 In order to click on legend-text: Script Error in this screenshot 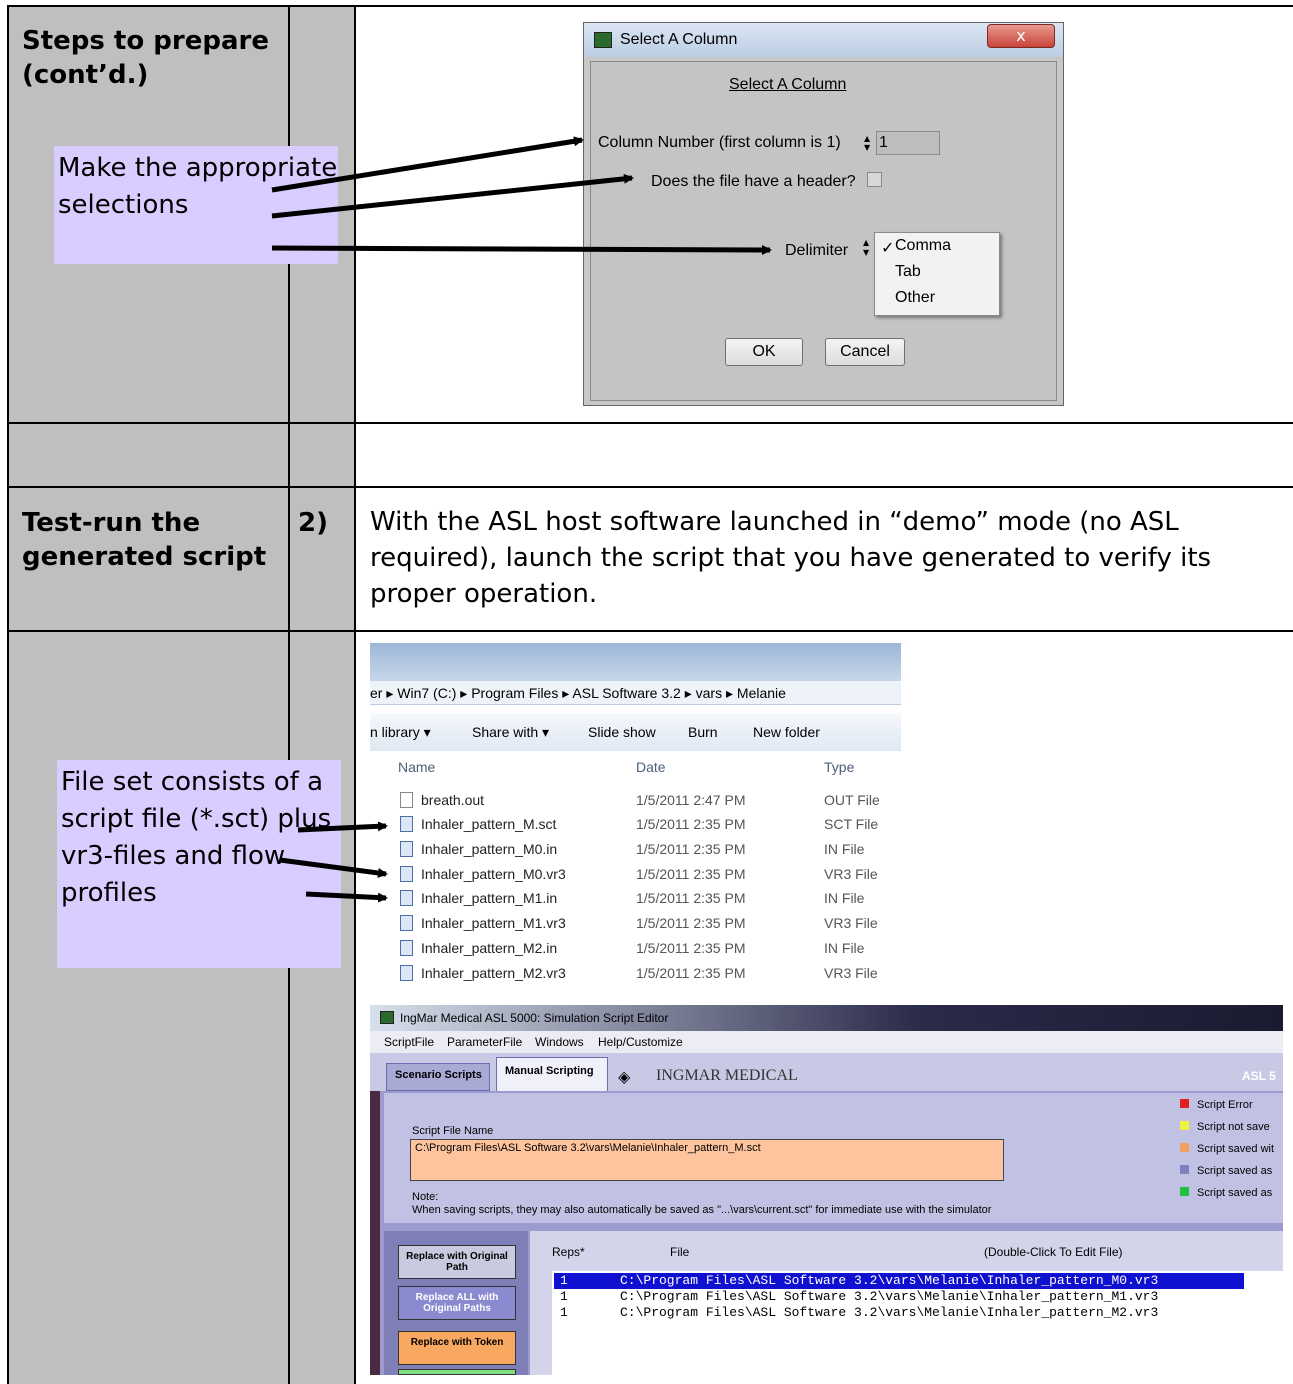, I will do `click(1225, 1105)`.